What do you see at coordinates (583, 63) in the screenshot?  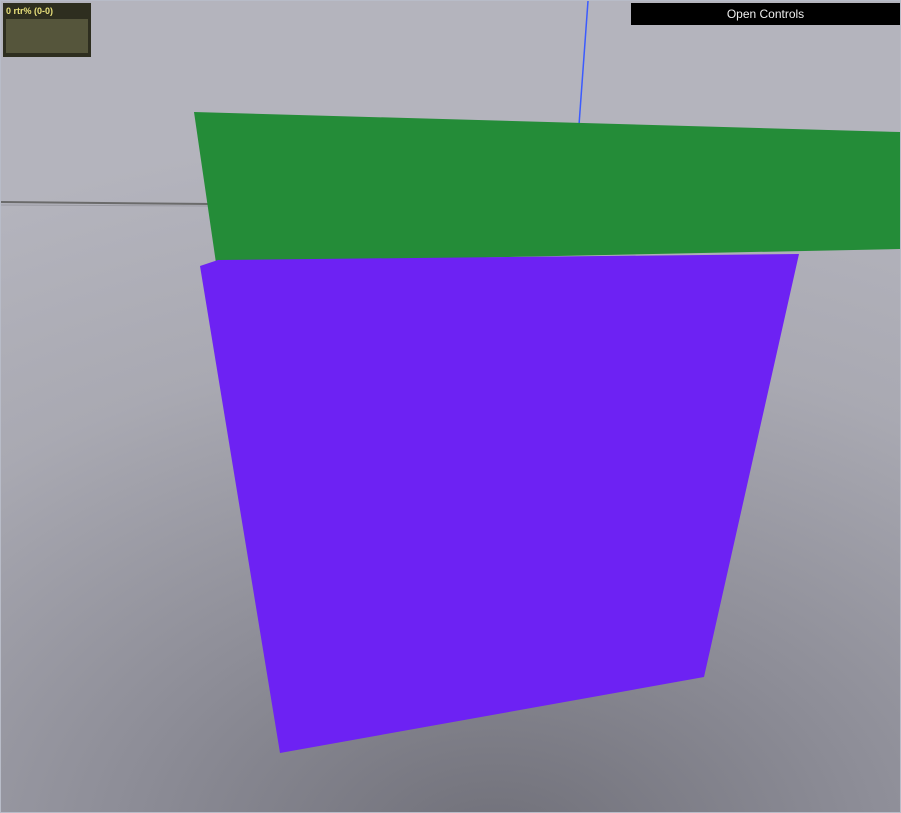 I see `z-axis-line` at bounding box center [583, 63].